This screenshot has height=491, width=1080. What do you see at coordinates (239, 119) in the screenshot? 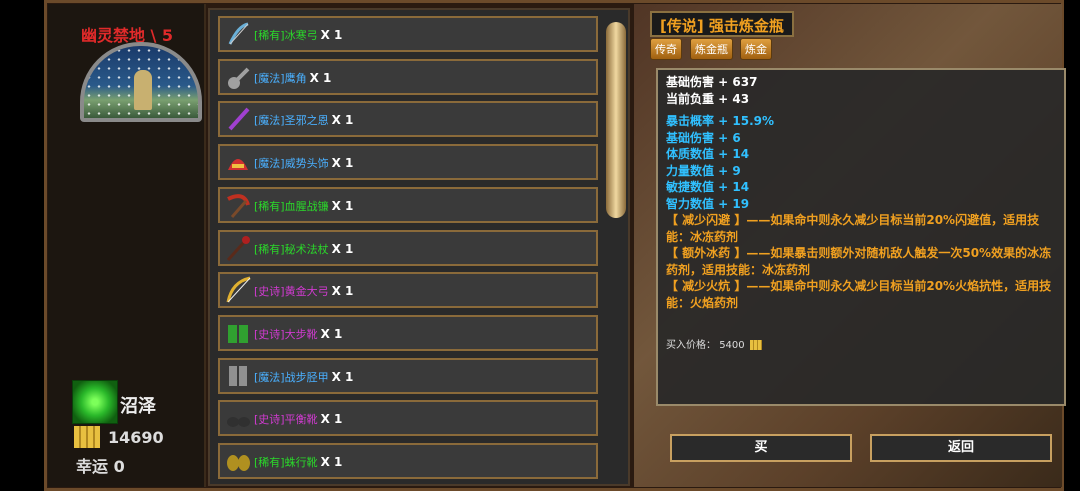
I see `dagger-icon` at bounding box center [239, 119].